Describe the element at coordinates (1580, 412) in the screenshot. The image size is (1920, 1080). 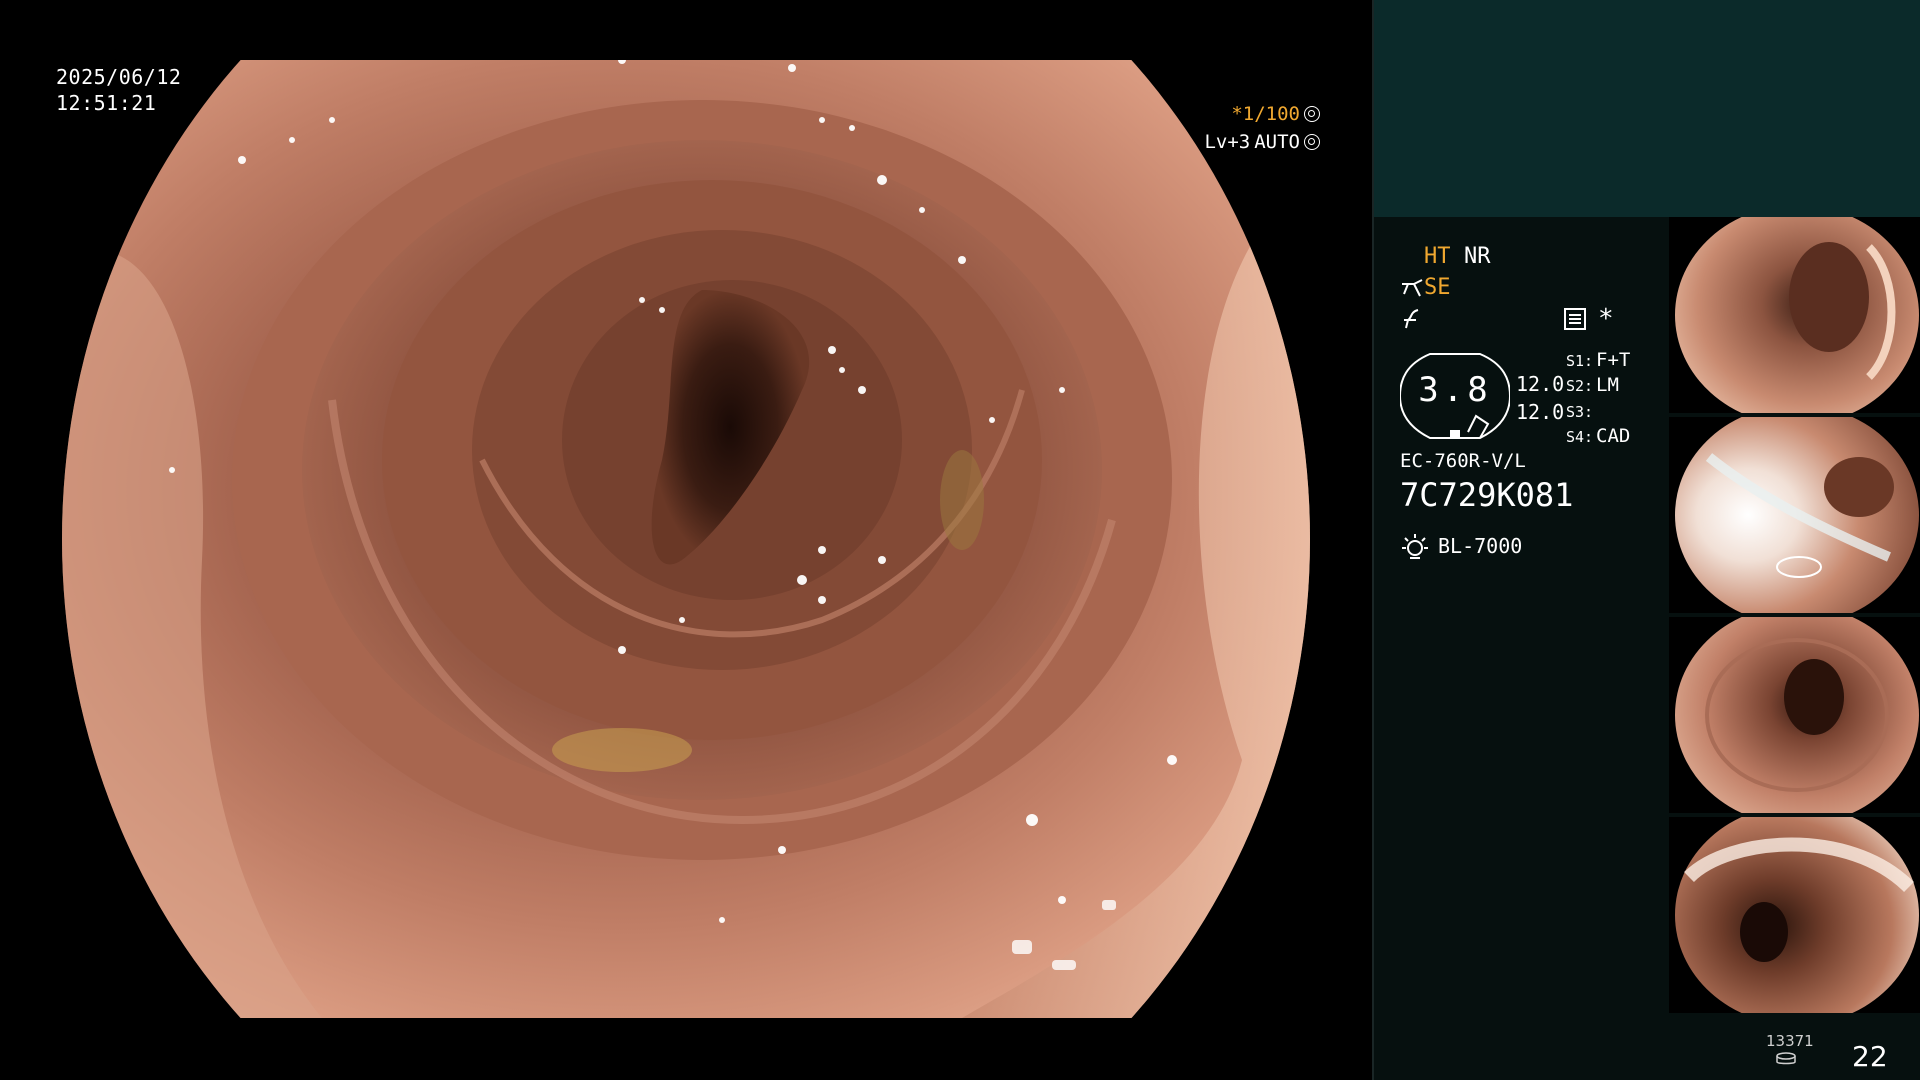
I see `s3-label: S3:` at that location.